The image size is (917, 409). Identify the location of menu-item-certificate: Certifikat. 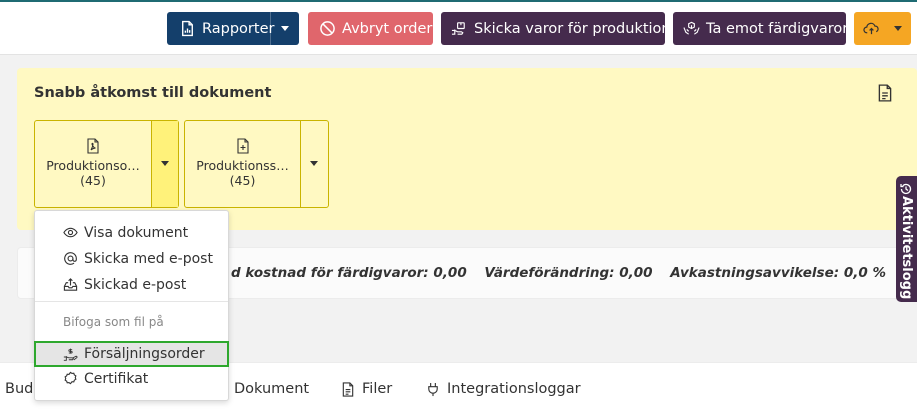
(131, 378).